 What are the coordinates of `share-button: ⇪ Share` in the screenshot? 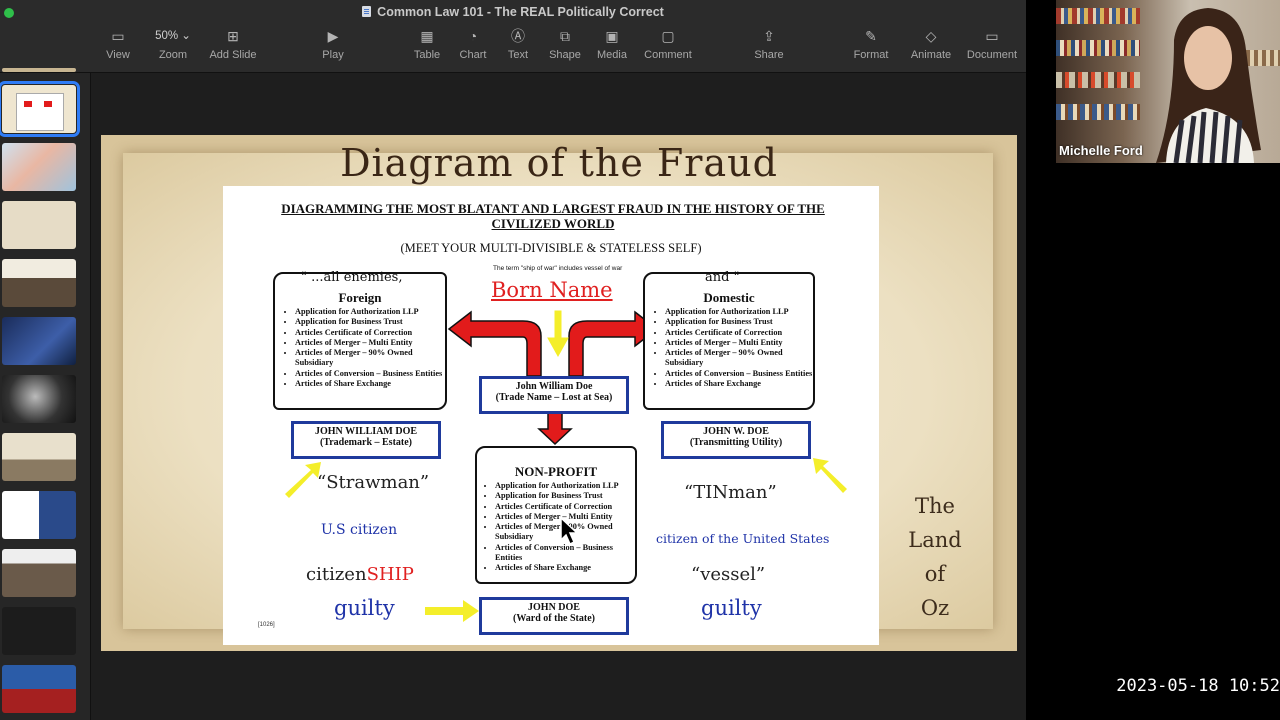 It's located at (769, 43).